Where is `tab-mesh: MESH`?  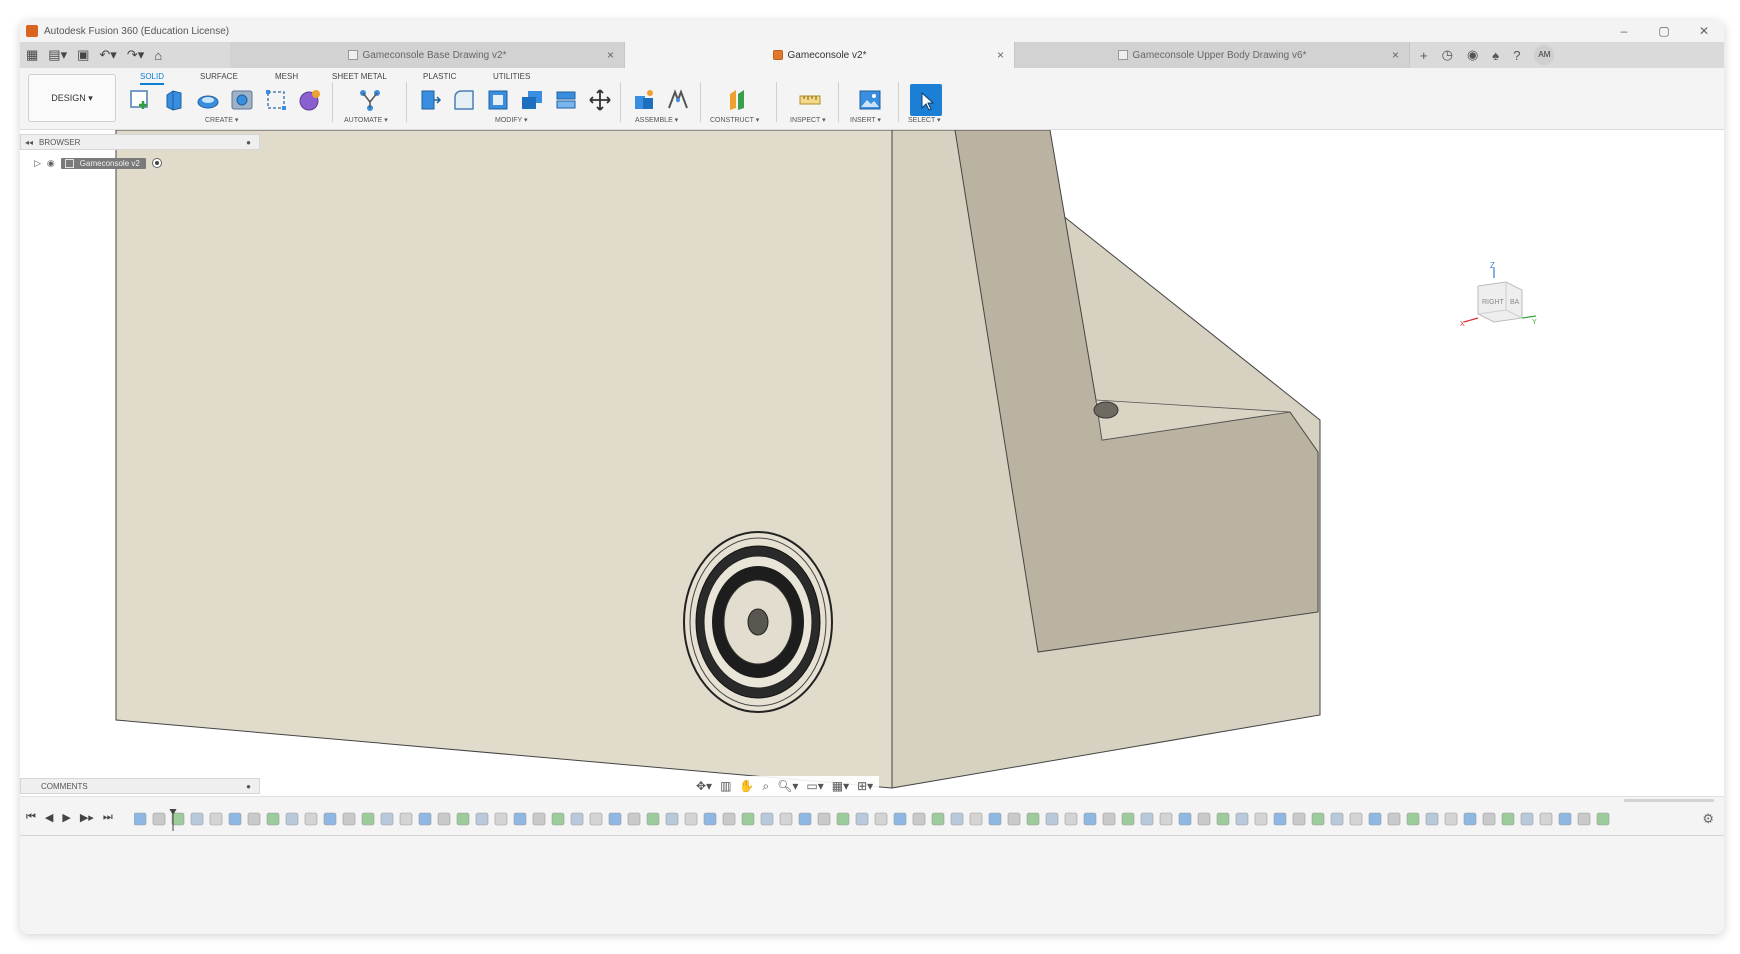 tab-mesh: MESH is located at coordinates (286, 76).